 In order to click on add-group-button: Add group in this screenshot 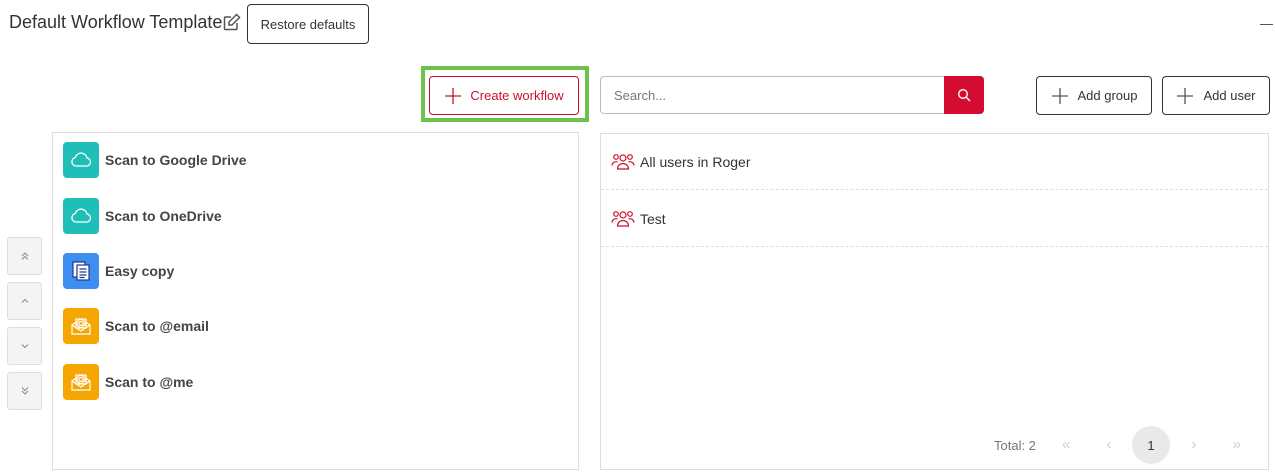, I will do `click(1094, 95)`.